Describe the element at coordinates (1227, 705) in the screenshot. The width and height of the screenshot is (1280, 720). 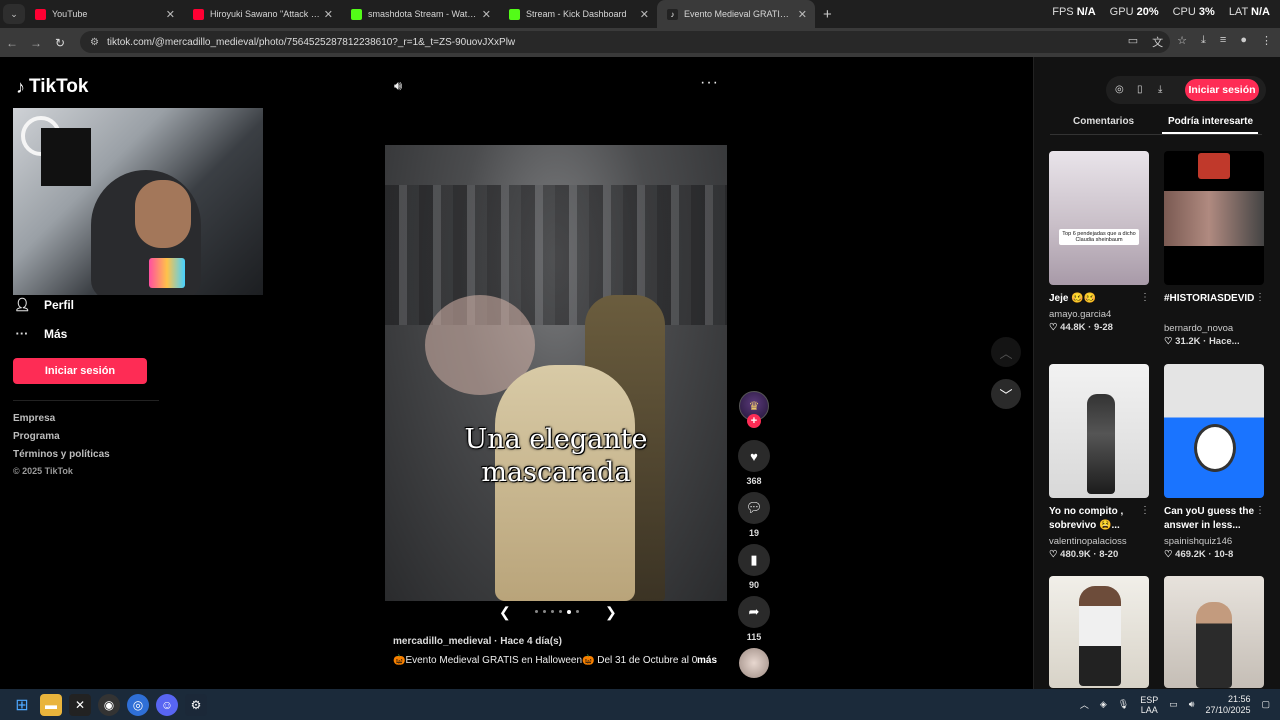
I see `taskbar-clock: 21:56 27/10/2025` at that location.